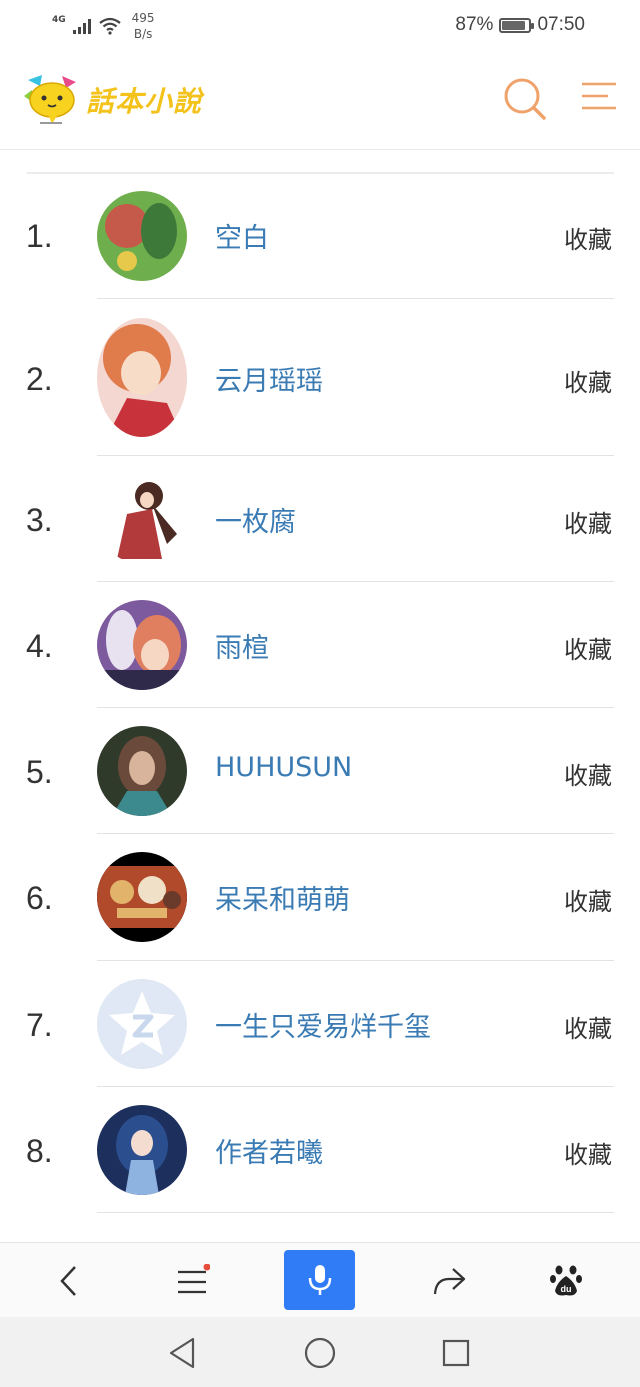 The width and height of the screenshot is (640, 1387). I want to click on status-right: 87% 07:50, so click(520, 25).